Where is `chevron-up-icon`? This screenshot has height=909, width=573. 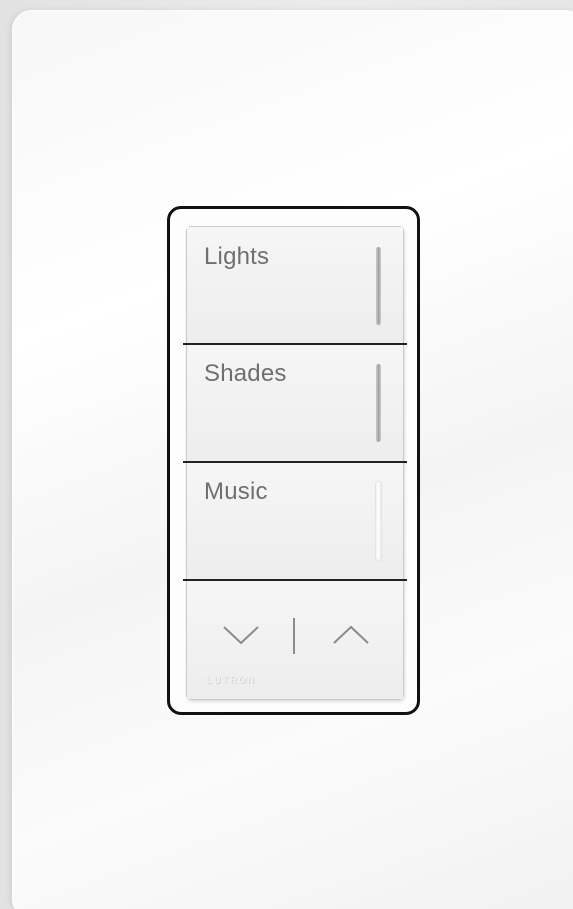 chevron-up-icon is located at coordinates (351, 635).